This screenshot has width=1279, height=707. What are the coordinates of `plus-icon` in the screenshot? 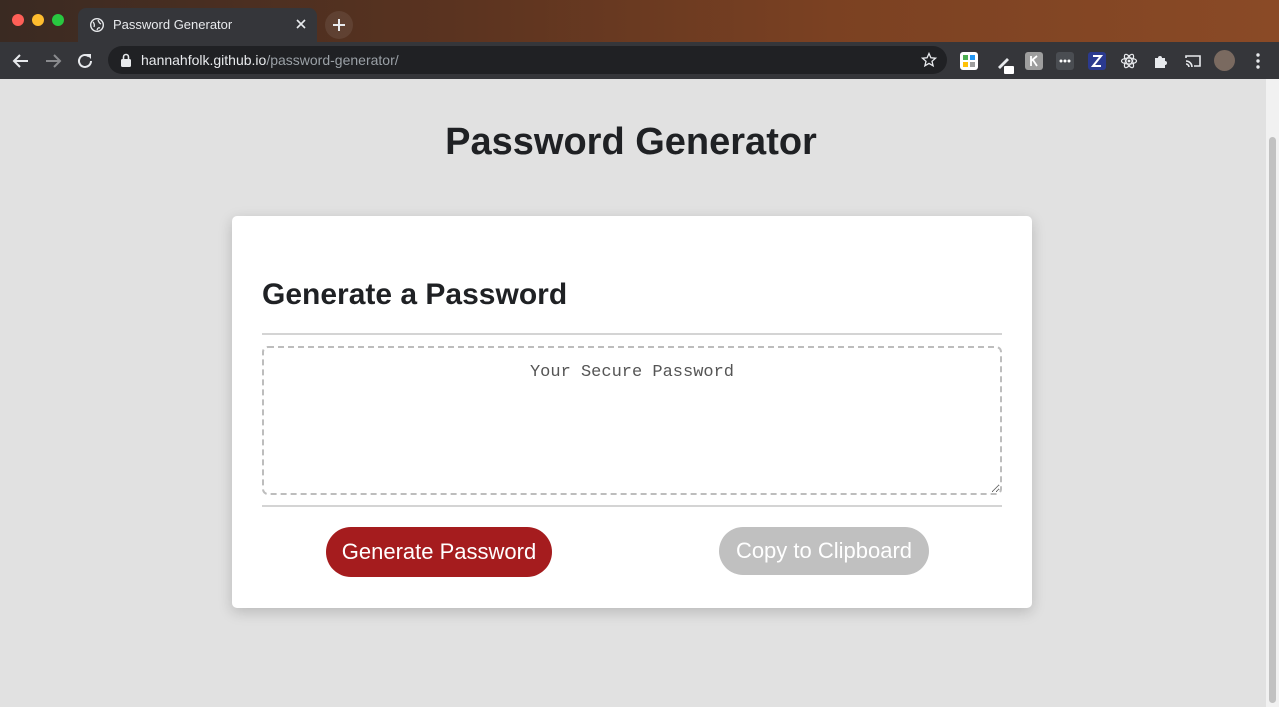 It's located at (339, 25).